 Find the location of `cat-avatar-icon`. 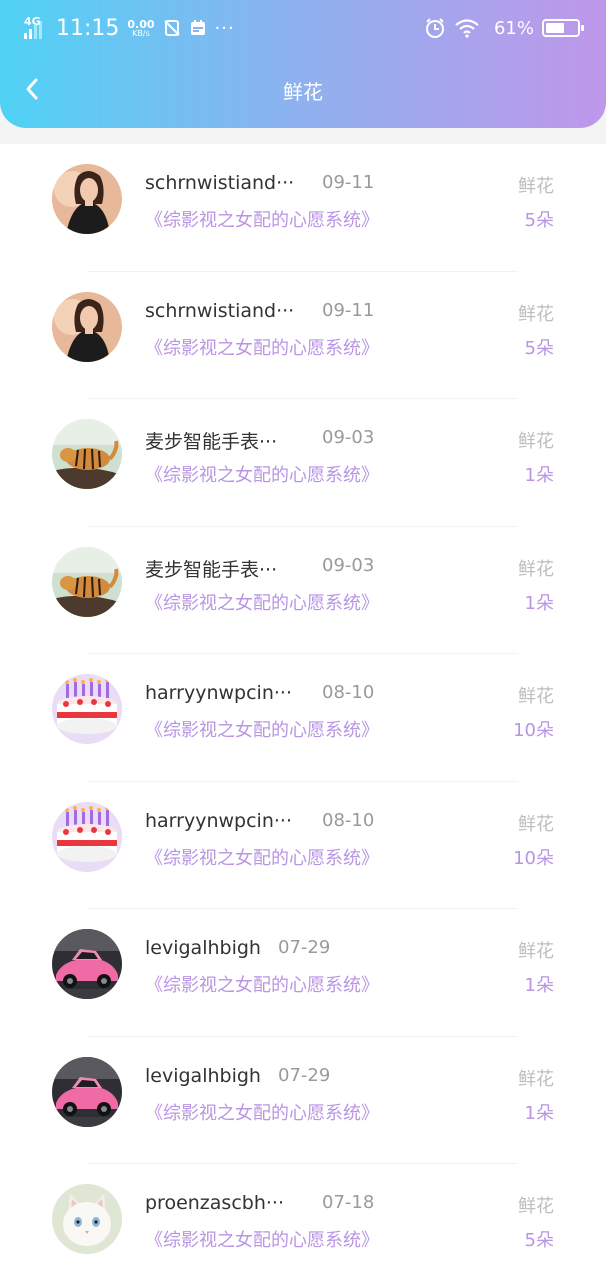

cat-avatar-icon is located at coordinates (87, 1219).